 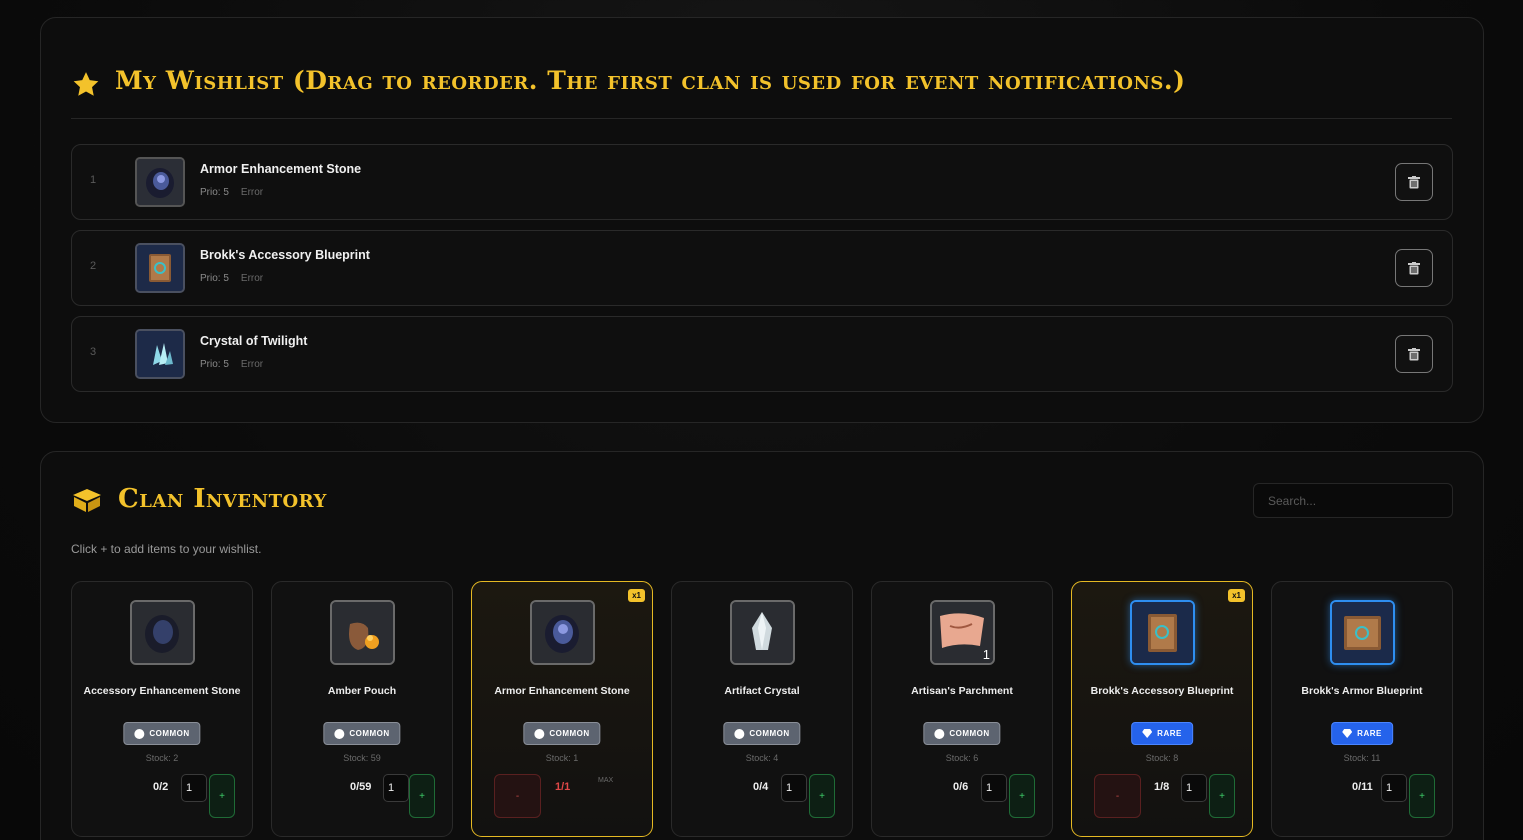 What do you see at coordinates (1162, 758) in the screenshot?
I see `stock-label: Stock: 8` at bounding box center [1162, 758].